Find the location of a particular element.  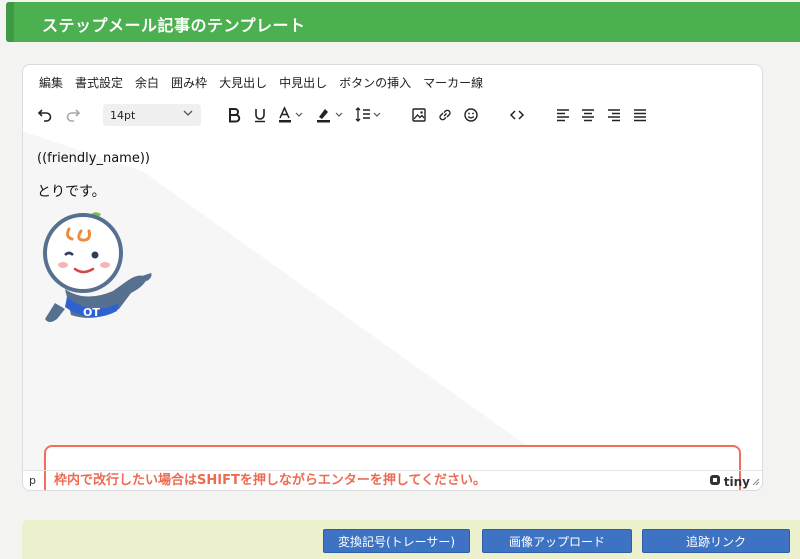

chevron-down-icon is located at coordinates (188, 114).